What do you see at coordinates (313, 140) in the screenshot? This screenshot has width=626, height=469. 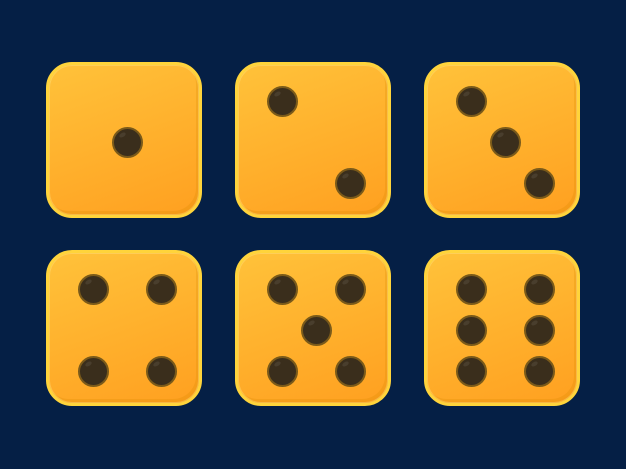 I see `die-two` at bounding box center [313, 140].